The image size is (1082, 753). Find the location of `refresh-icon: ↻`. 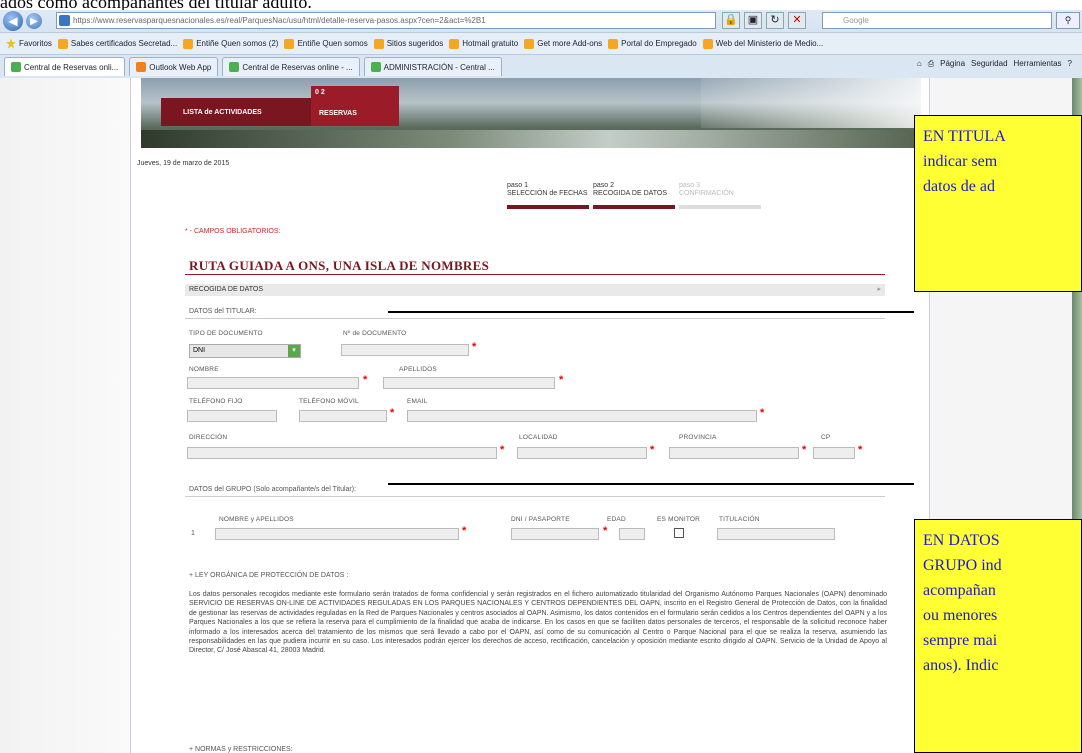

refresh-icon: ↻ is located at coordinates (775, 20).